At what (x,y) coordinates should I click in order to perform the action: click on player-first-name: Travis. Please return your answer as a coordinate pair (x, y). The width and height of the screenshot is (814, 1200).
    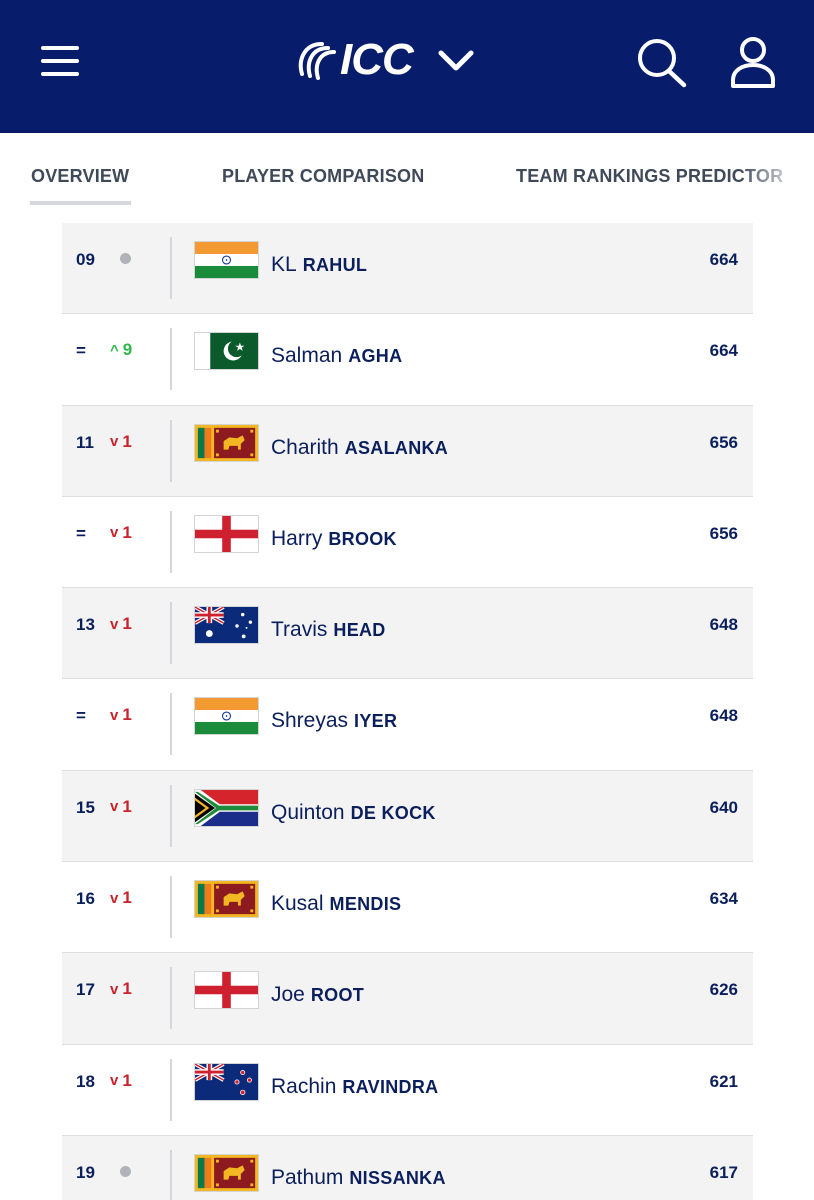
    Looking at the image, I should click on (299, 630).